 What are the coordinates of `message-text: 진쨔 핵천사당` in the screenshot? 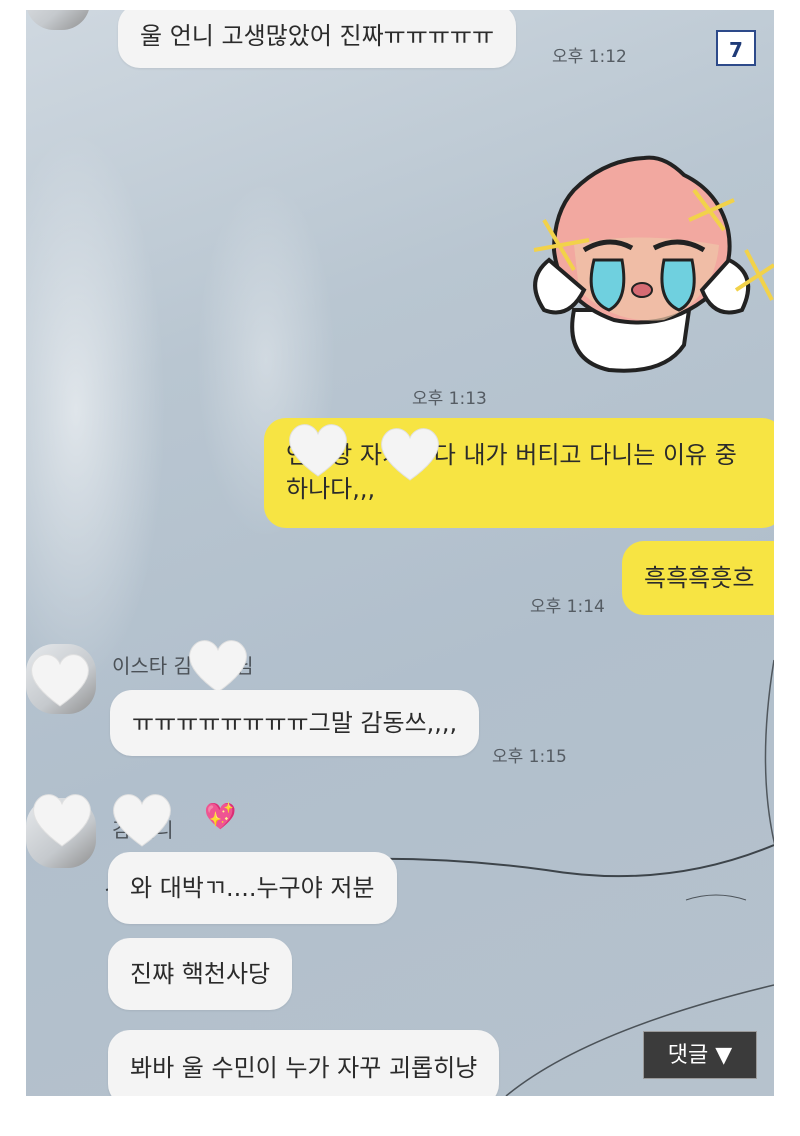 It's located at (200, 974).